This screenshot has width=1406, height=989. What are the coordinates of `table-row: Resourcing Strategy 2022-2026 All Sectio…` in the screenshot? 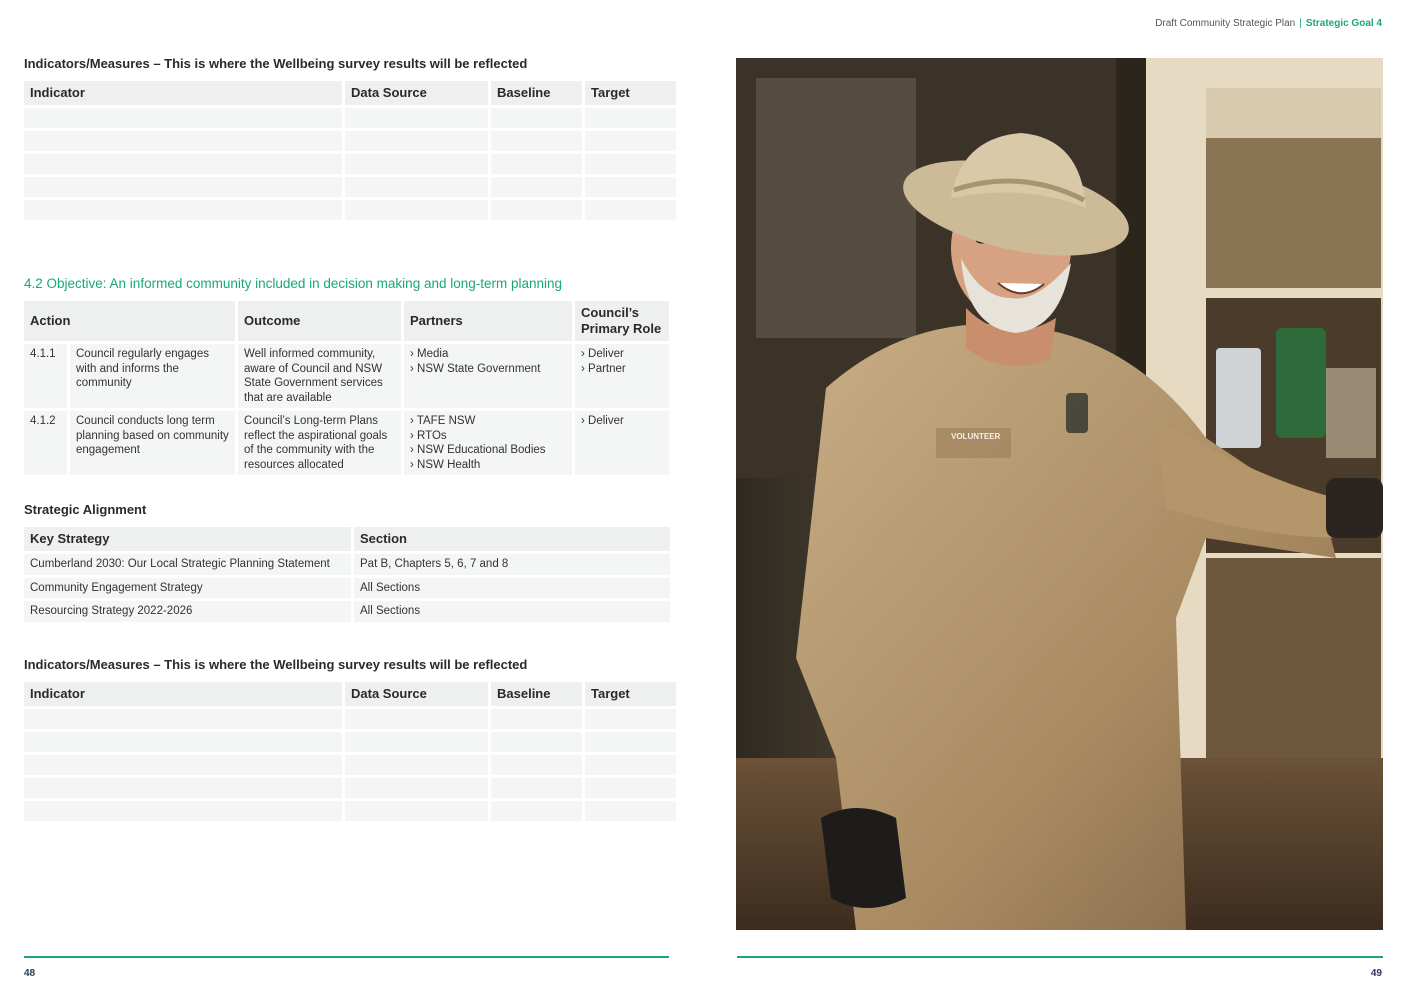 It's located at (347, 611).